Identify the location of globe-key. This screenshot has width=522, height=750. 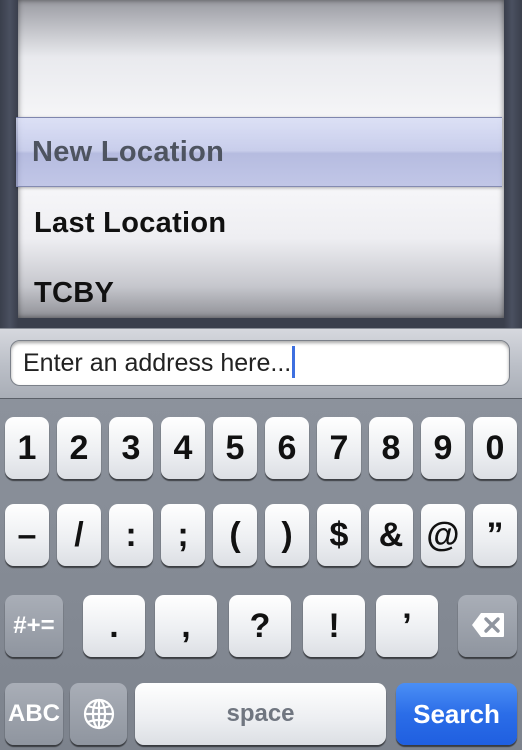
(98, 714).